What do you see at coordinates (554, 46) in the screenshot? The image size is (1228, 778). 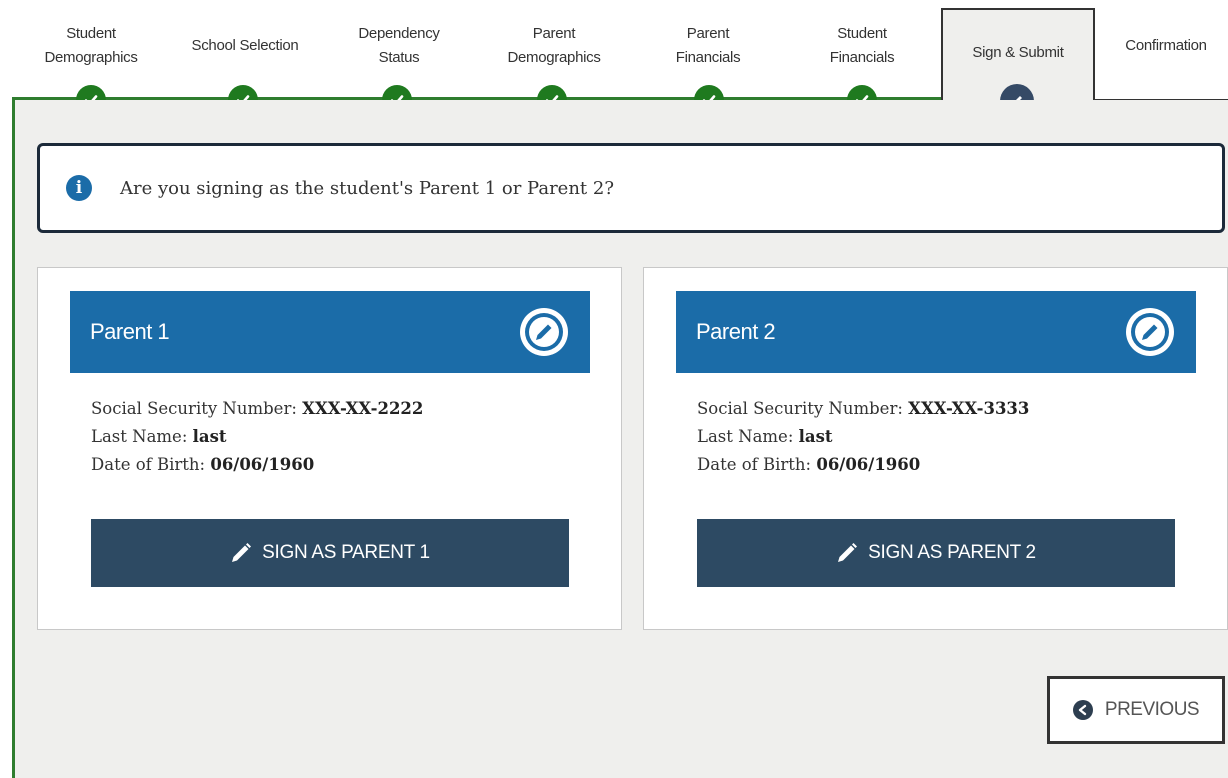 I see `step-label-parent-demographics: Parent Demographics` at bounding box center [554, 46].